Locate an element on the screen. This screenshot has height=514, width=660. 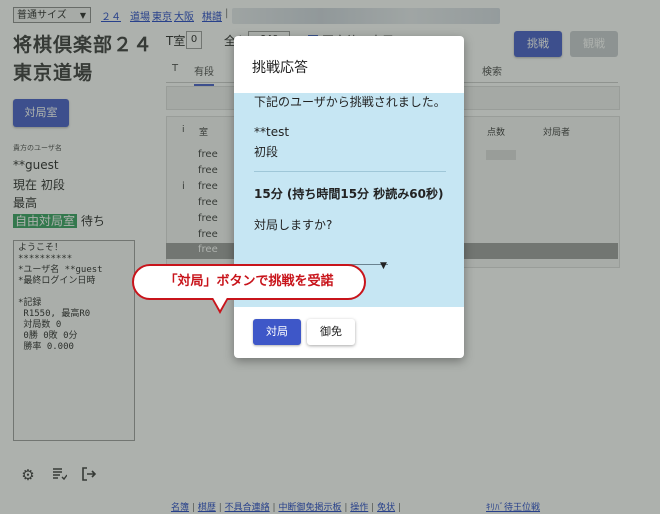
dialog-intro: 下記のユーザから挑戦されました。 is located at coordinates (350, 102).